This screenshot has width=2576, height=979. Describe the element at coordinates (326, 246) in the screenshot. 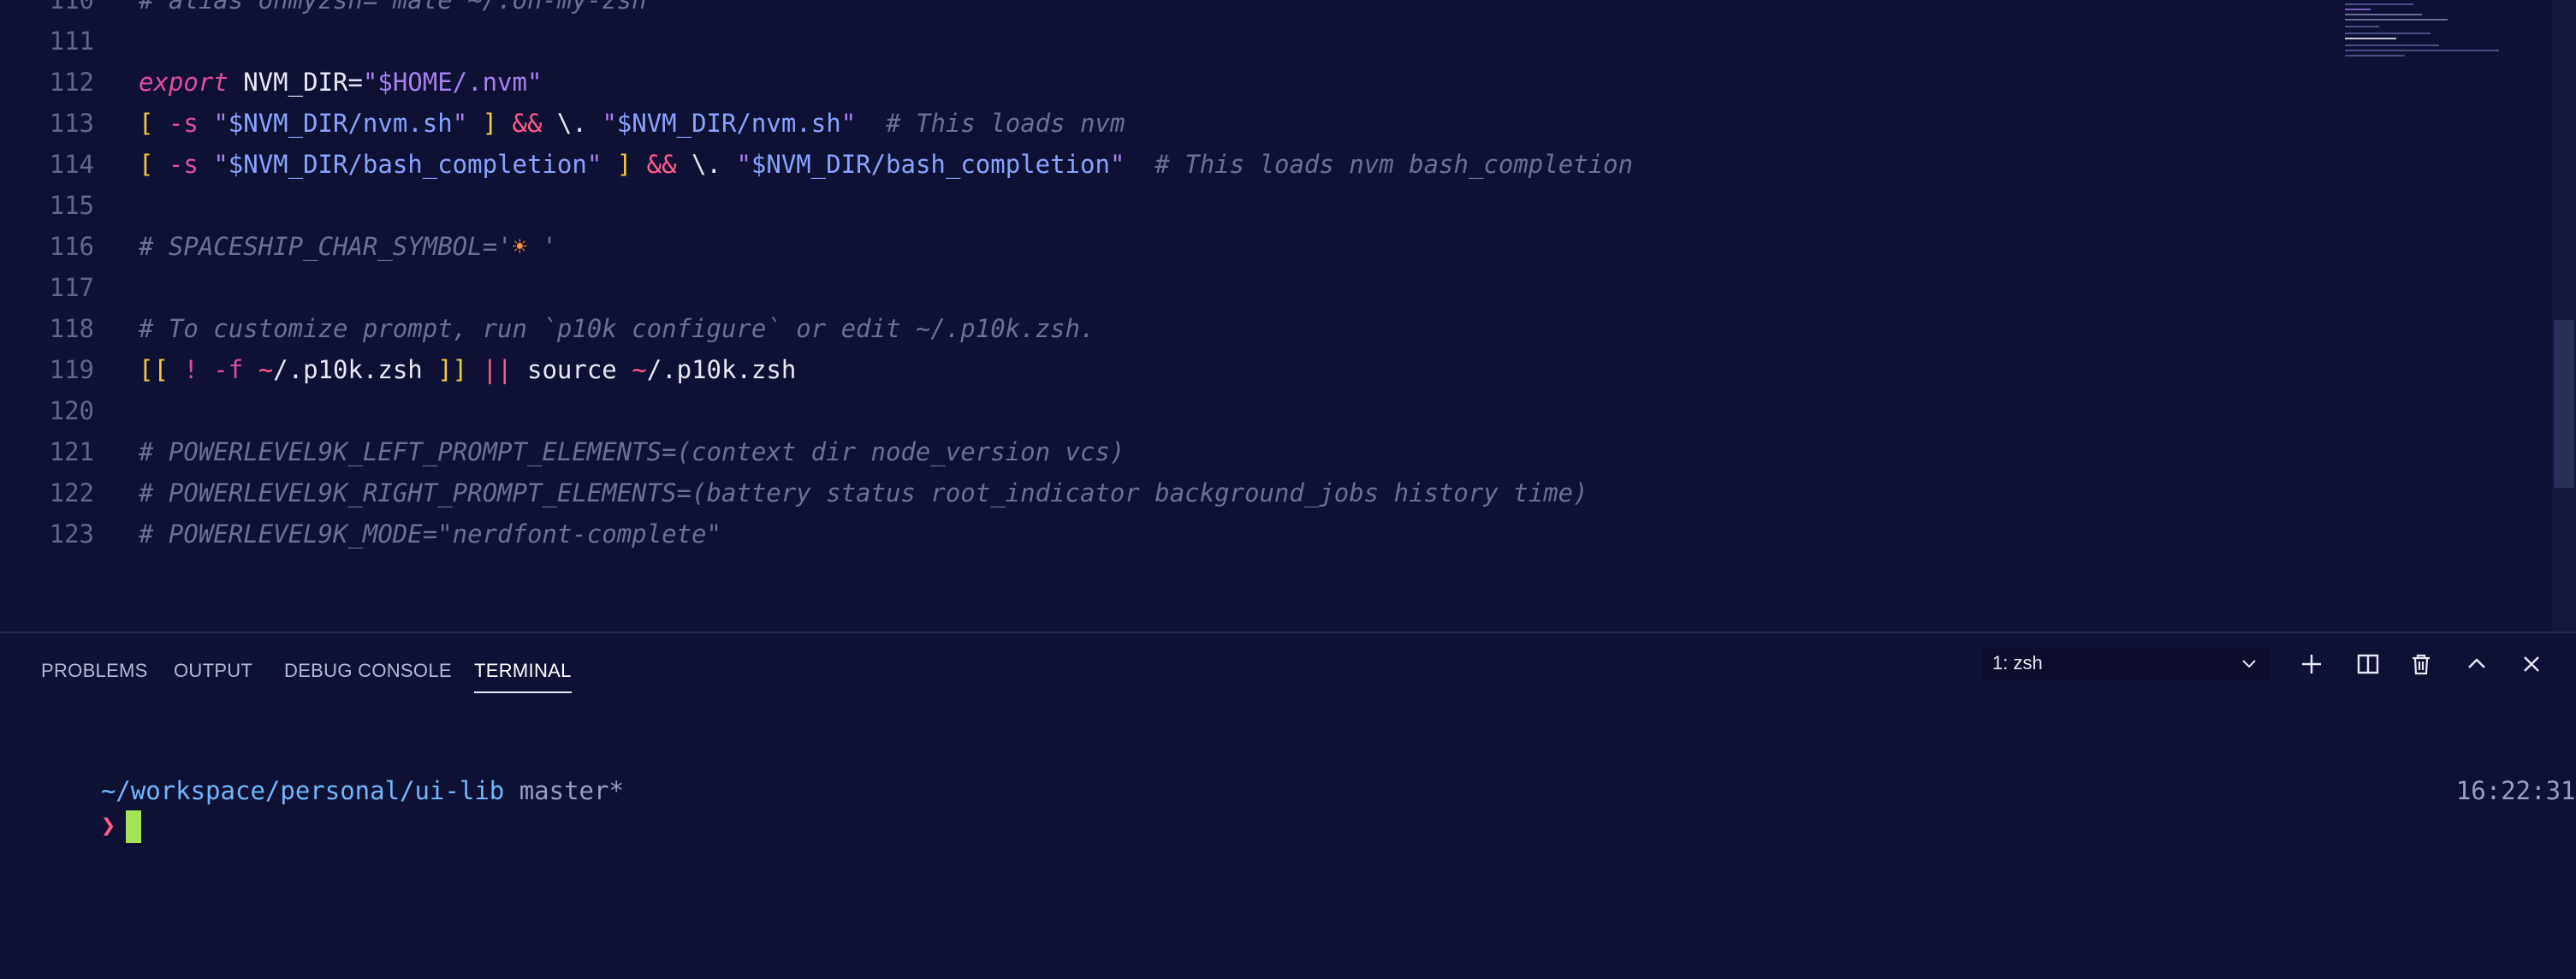

I see `code-token: # SPACESHIP_CHAR_SYMBOL='` at that location.